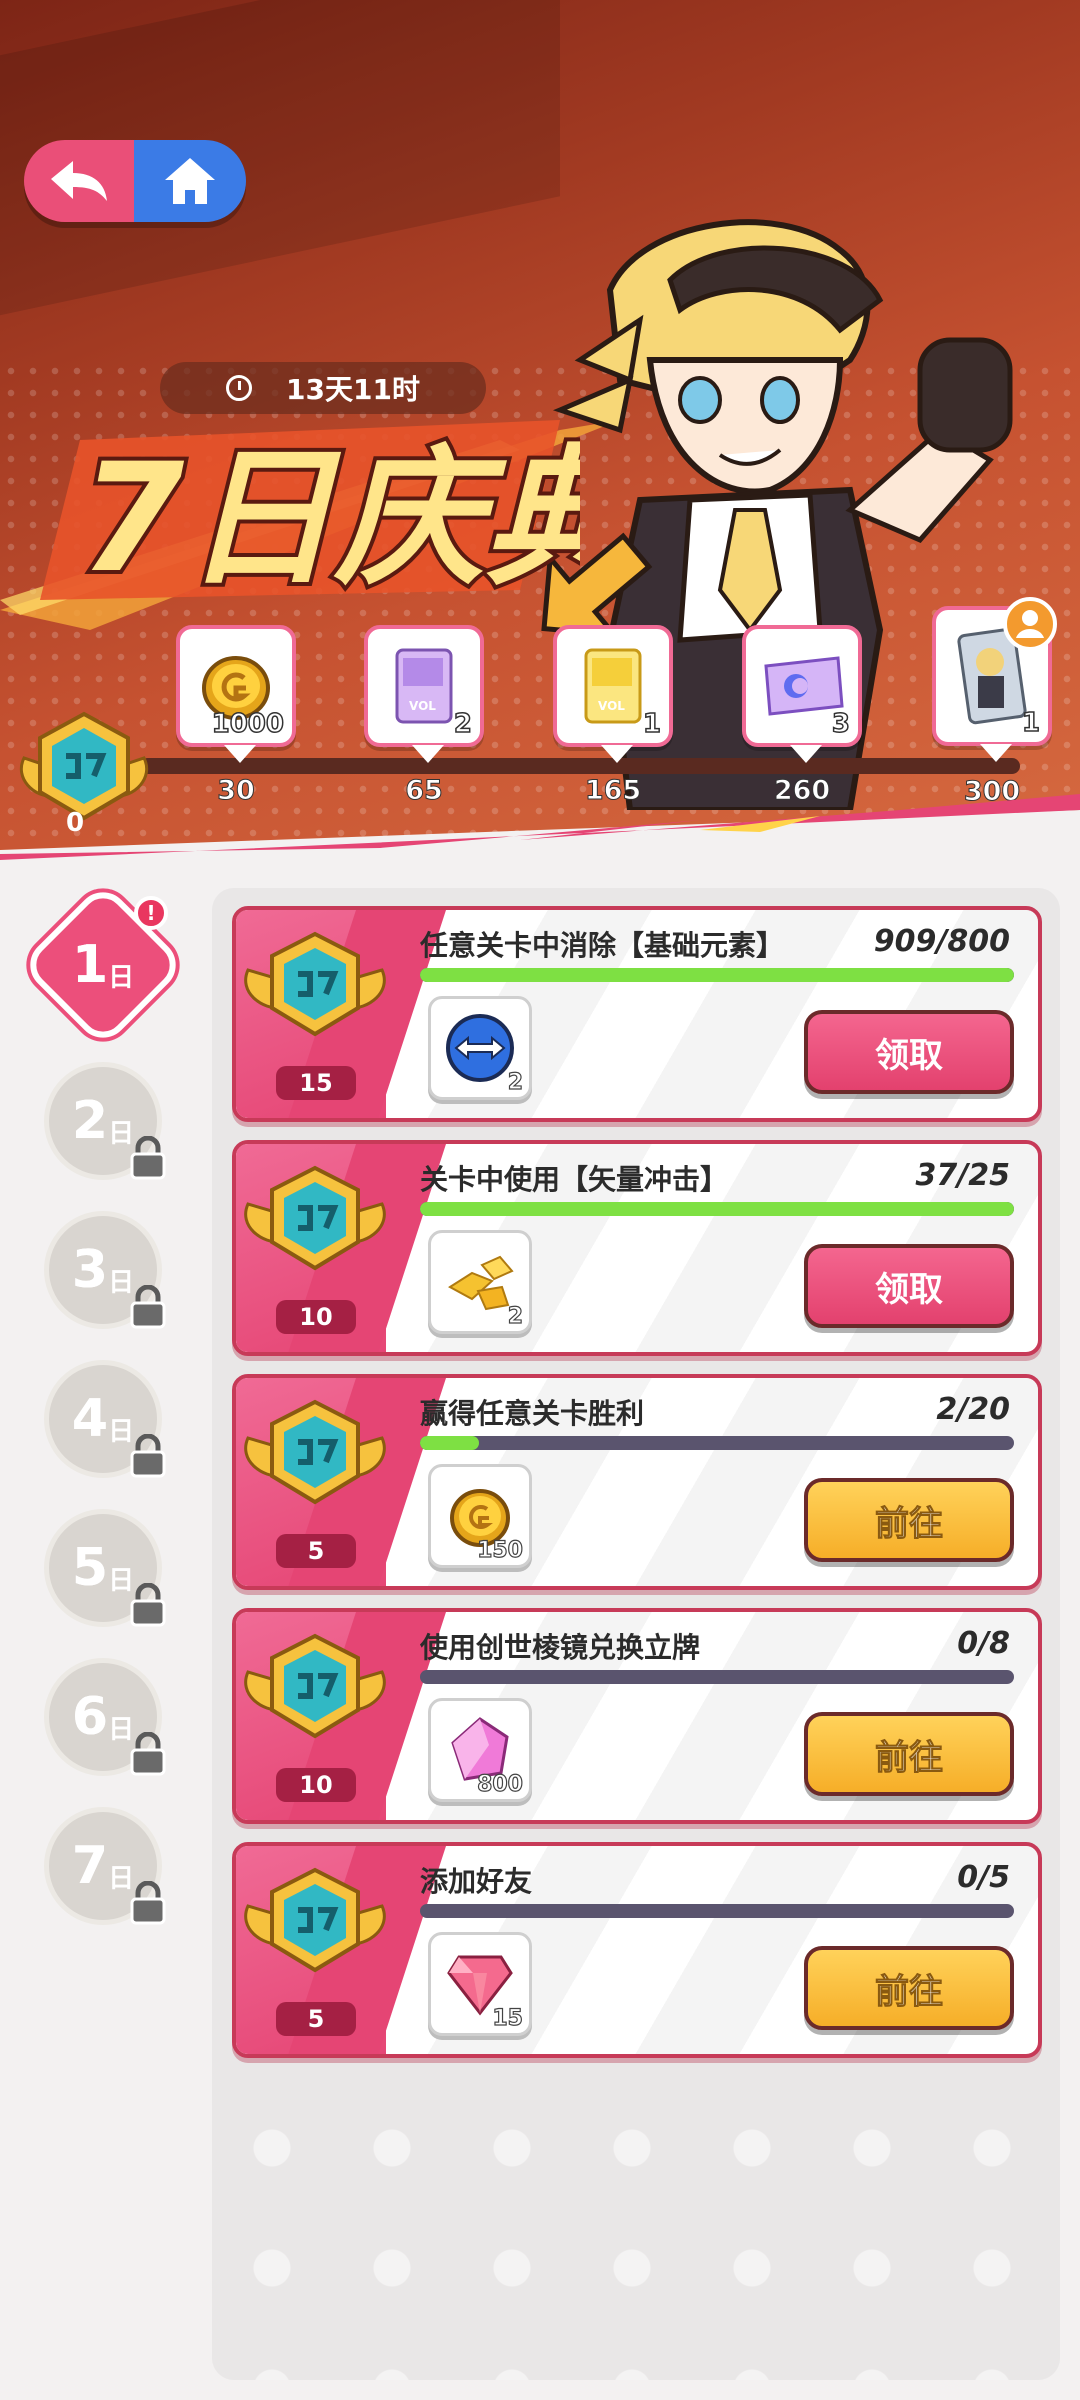  I want to click on day-tab-6: 6日, so click(103, 1717).